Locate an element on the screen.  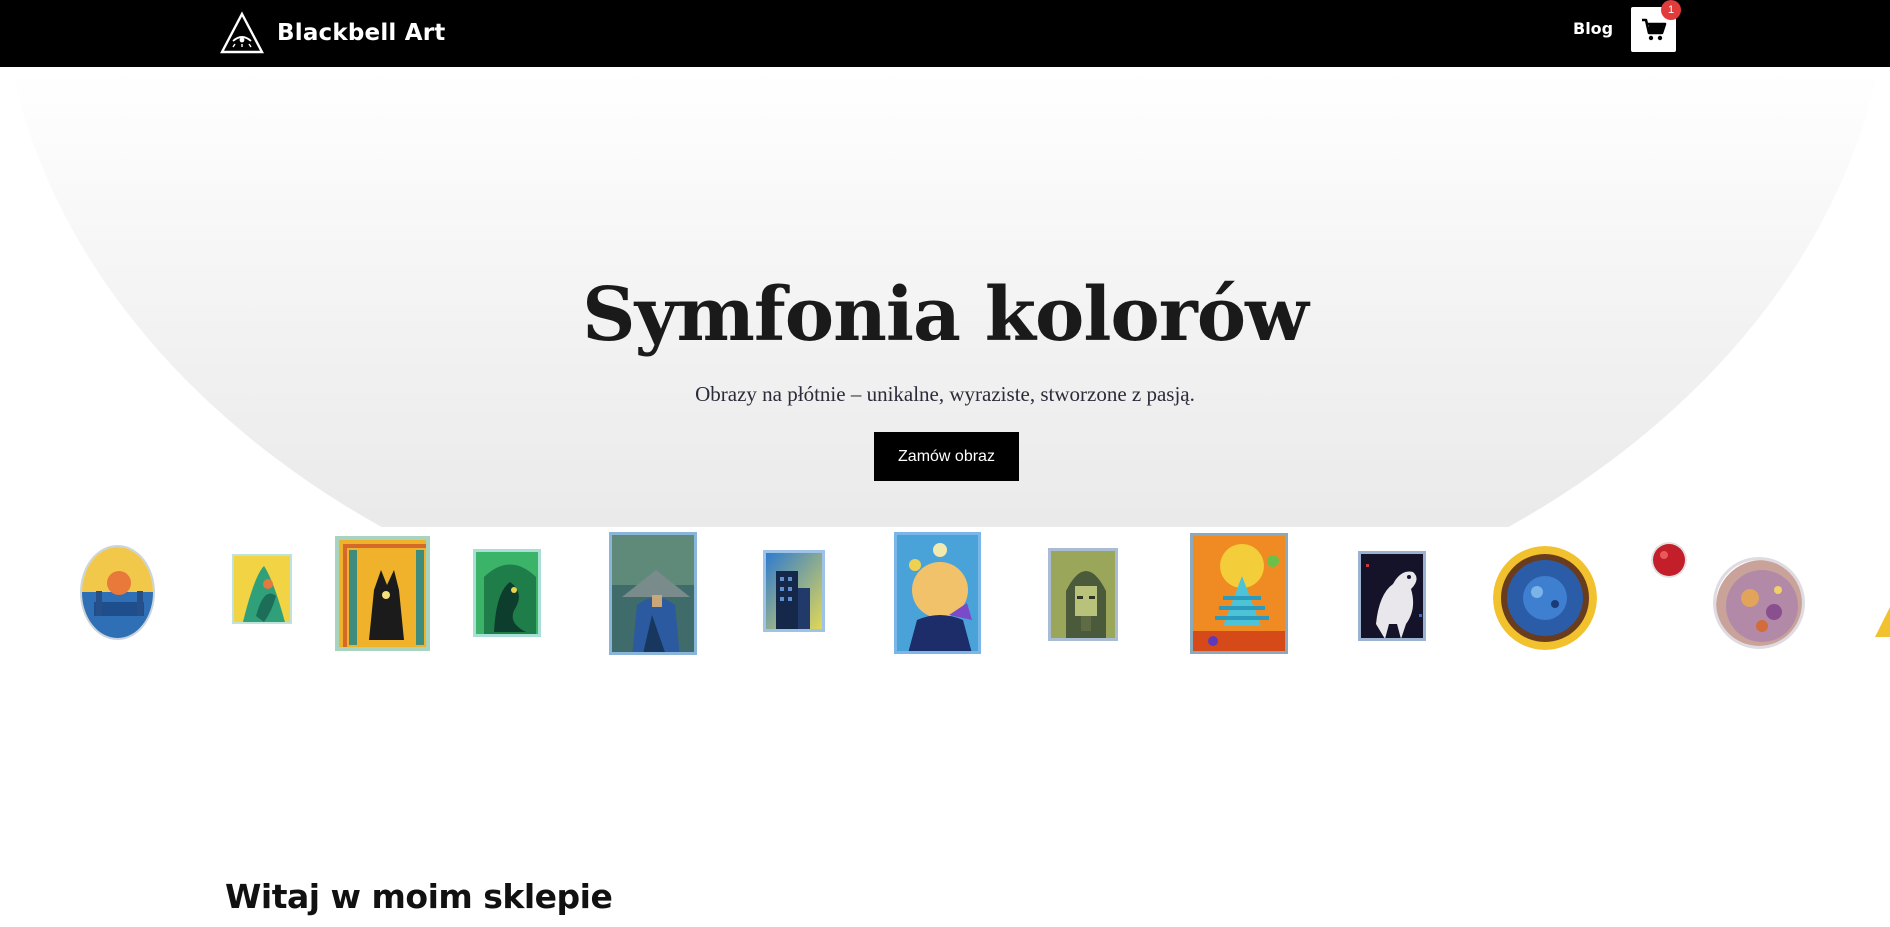
brand-name: Blackbell Art is located at coordinates (361, 33).